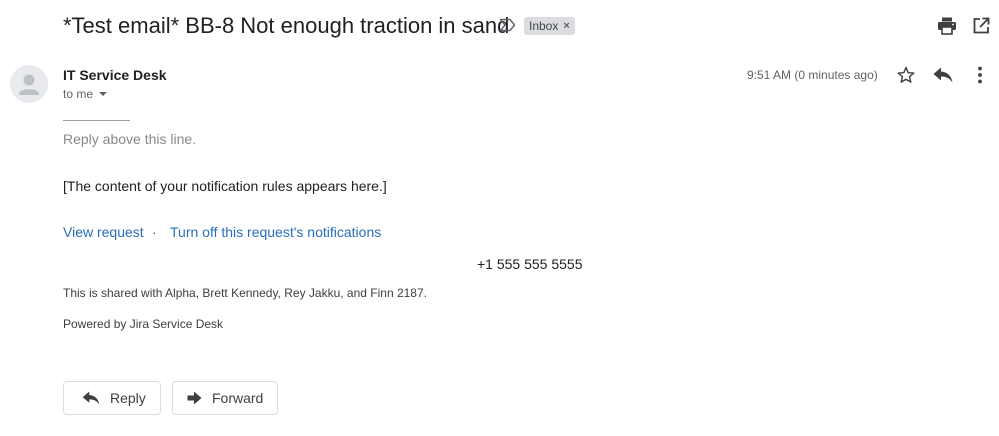 The height and width of the screenshot is (436, 999). What do you see at coordinates (530, 264) in the screenshot?
I see `phone-number: +1 555 555 5555` at bounding box center [530, 264].